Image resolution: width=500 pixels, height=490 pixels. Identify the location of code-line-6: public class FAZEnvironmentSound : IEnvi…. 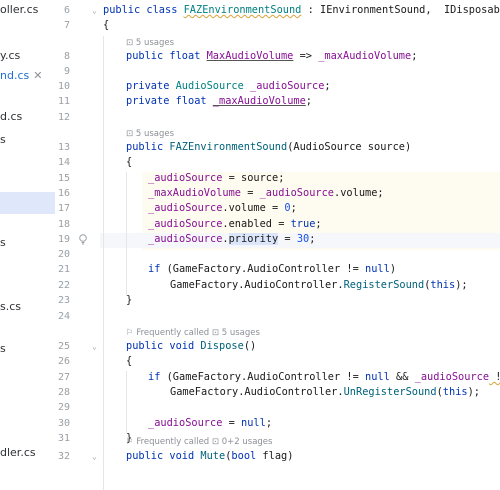
(301, 10).